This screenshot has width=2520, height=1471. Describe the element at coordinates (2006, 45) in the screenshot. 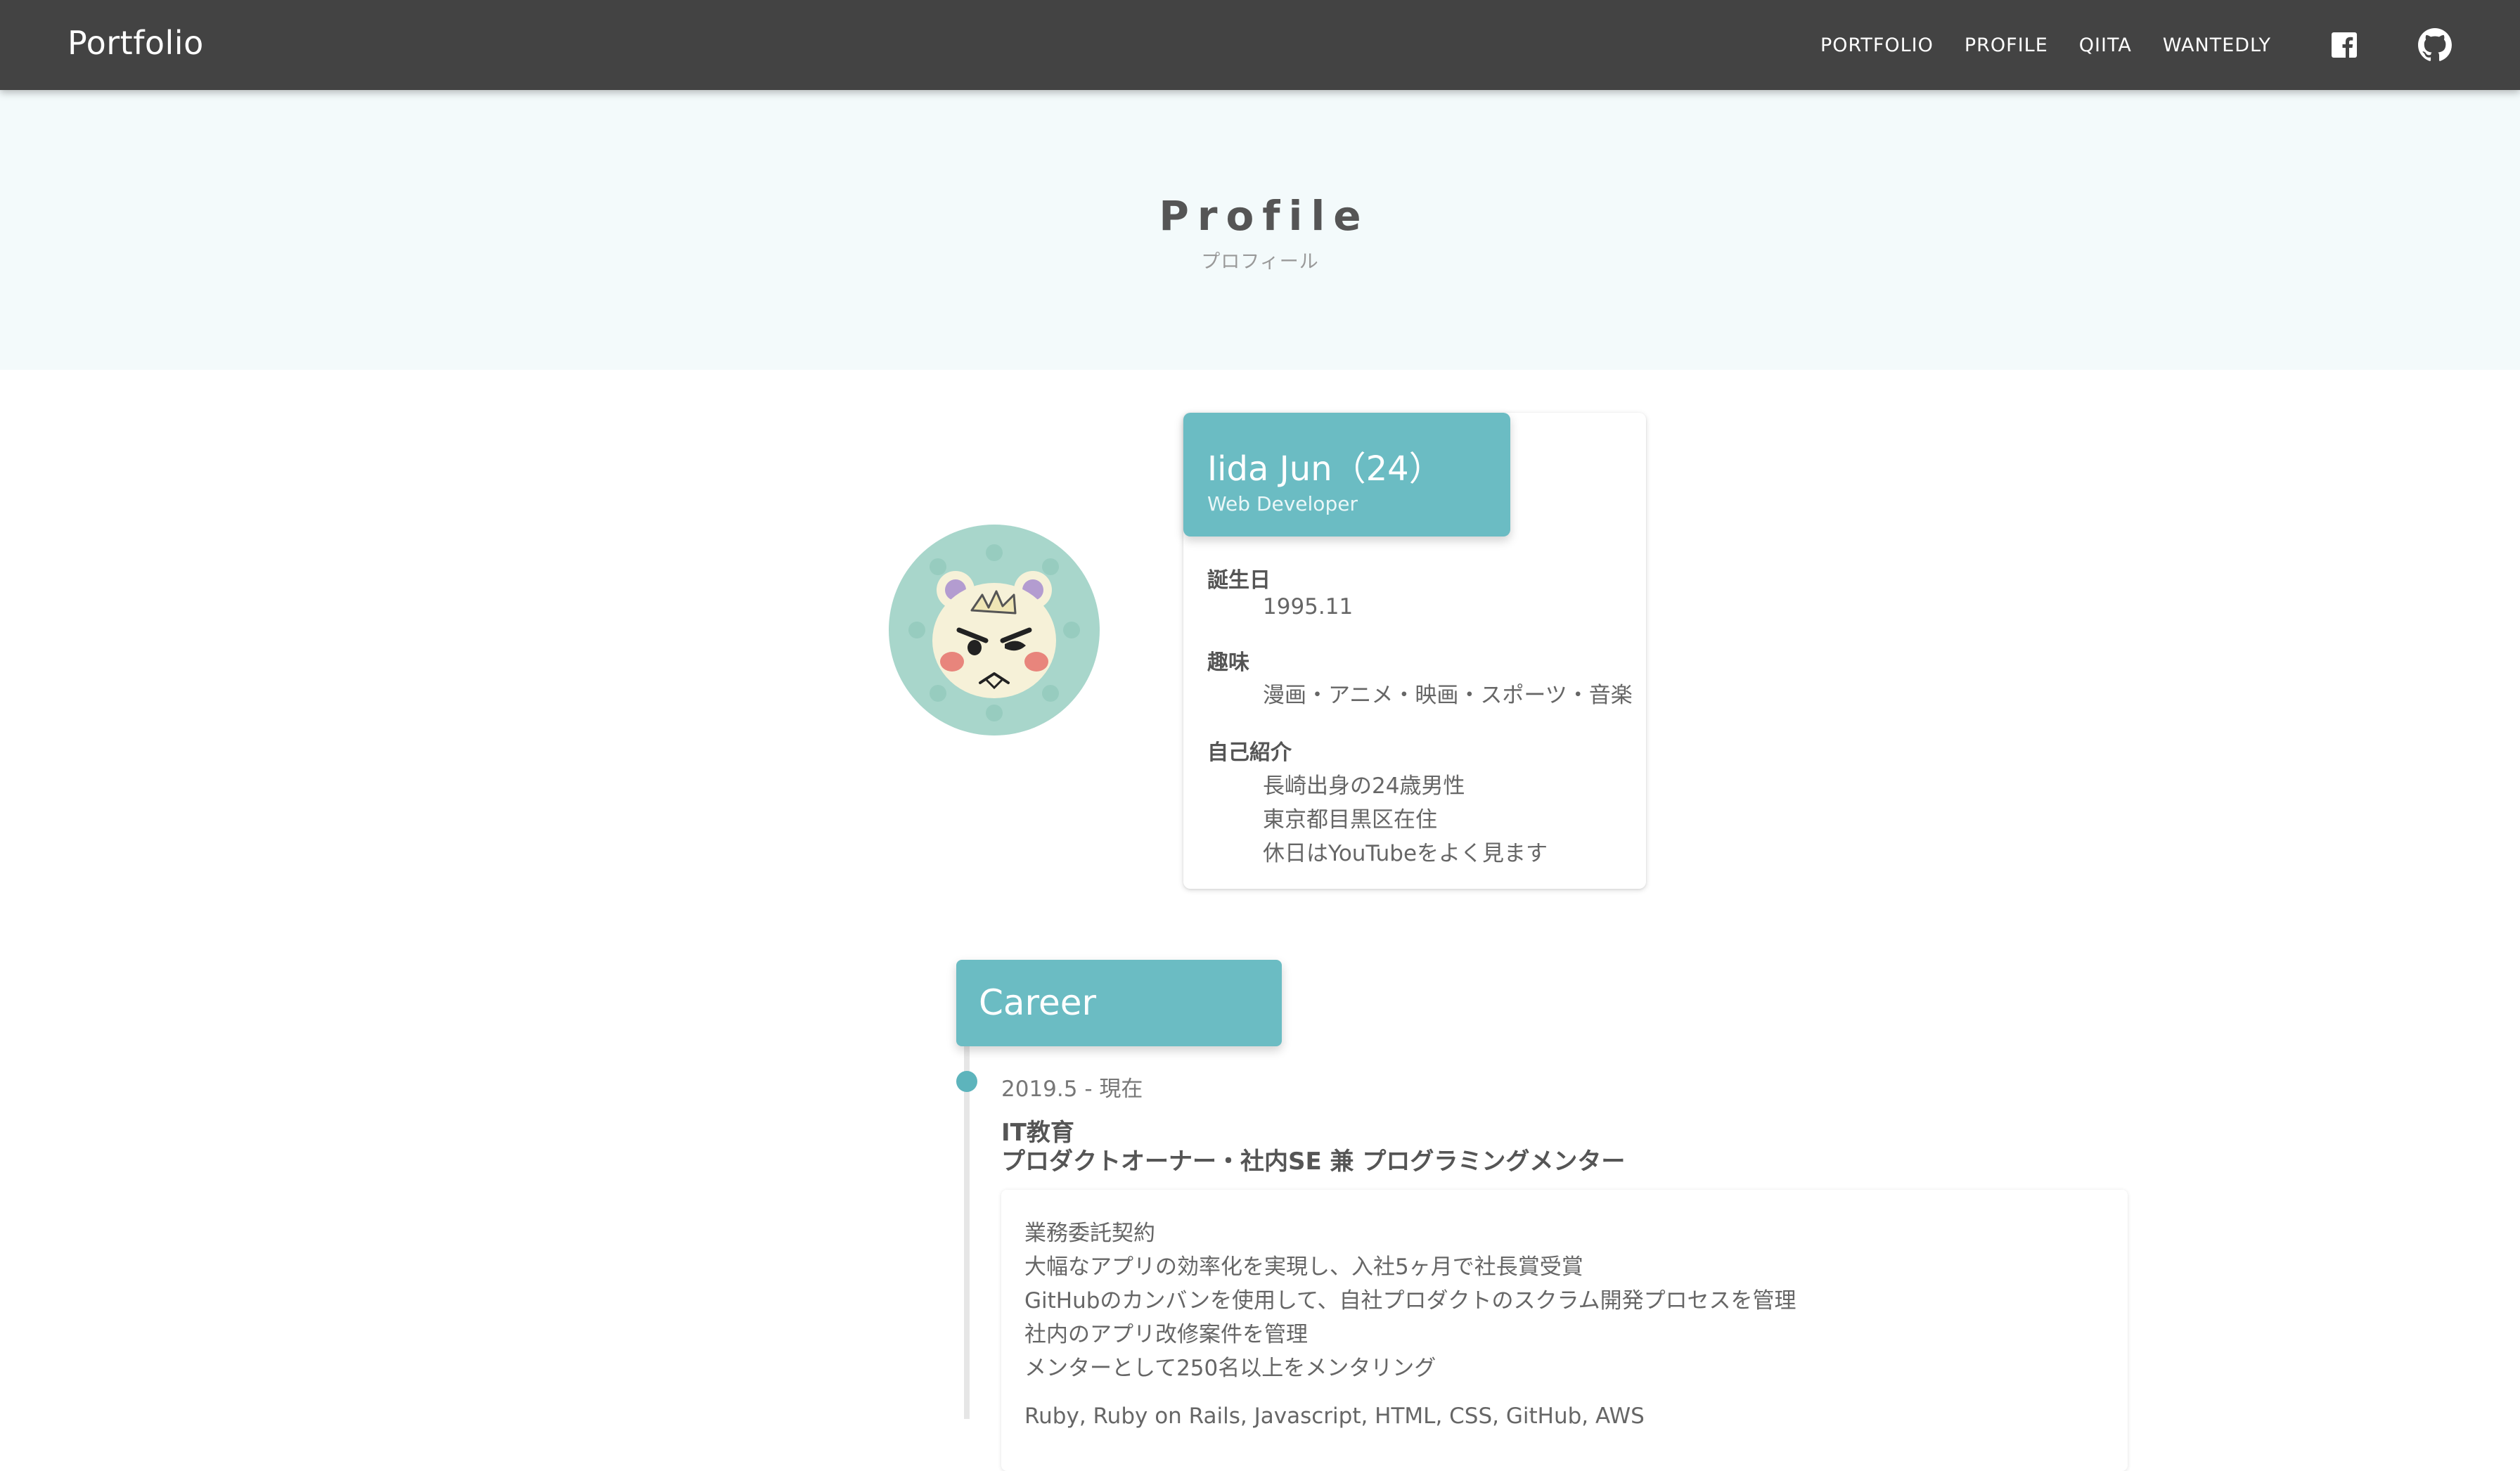

I see `nav-link-profile: PROFILE` at that location.